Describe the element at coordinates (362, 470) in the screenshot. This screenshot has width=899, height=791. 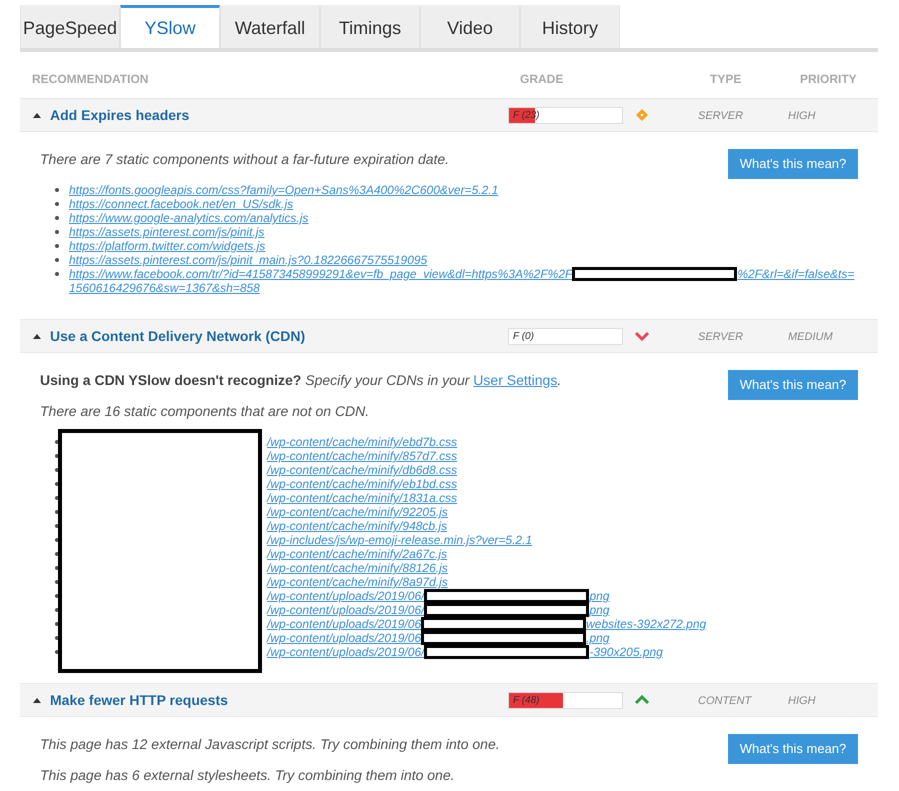
I see `resource-link: /wp-content/cache/minify/db6d8.css` at that location.